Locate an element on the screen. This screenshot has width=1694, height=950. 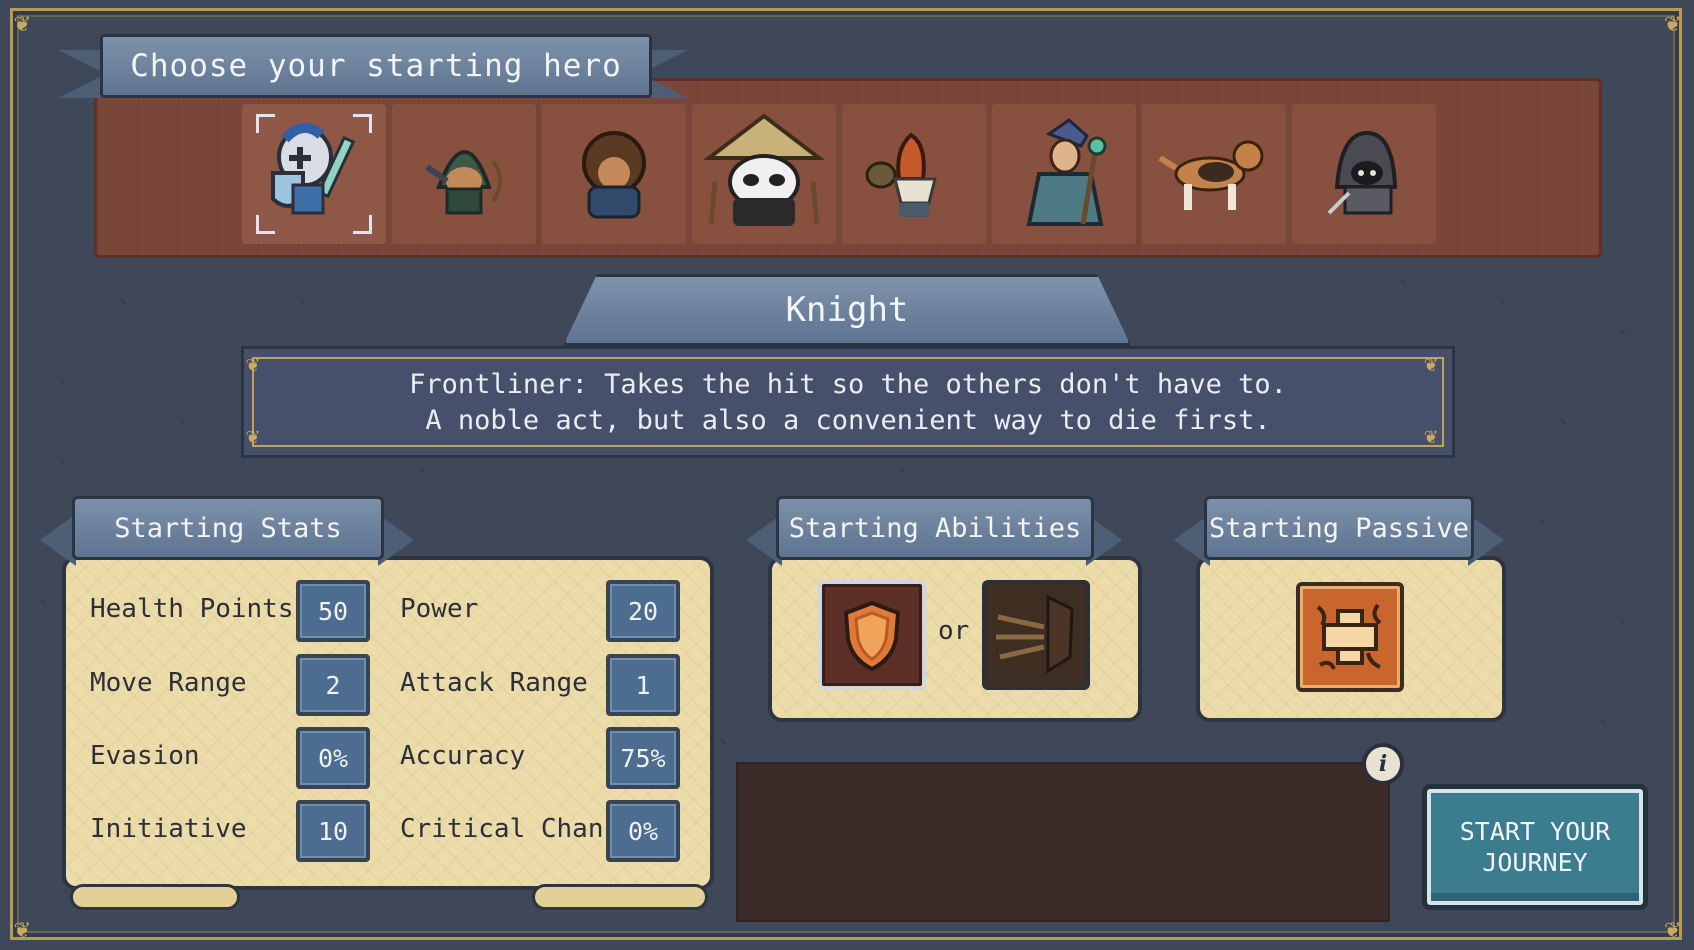
stat-label: Attack Range is located at coordinates (494, 683).